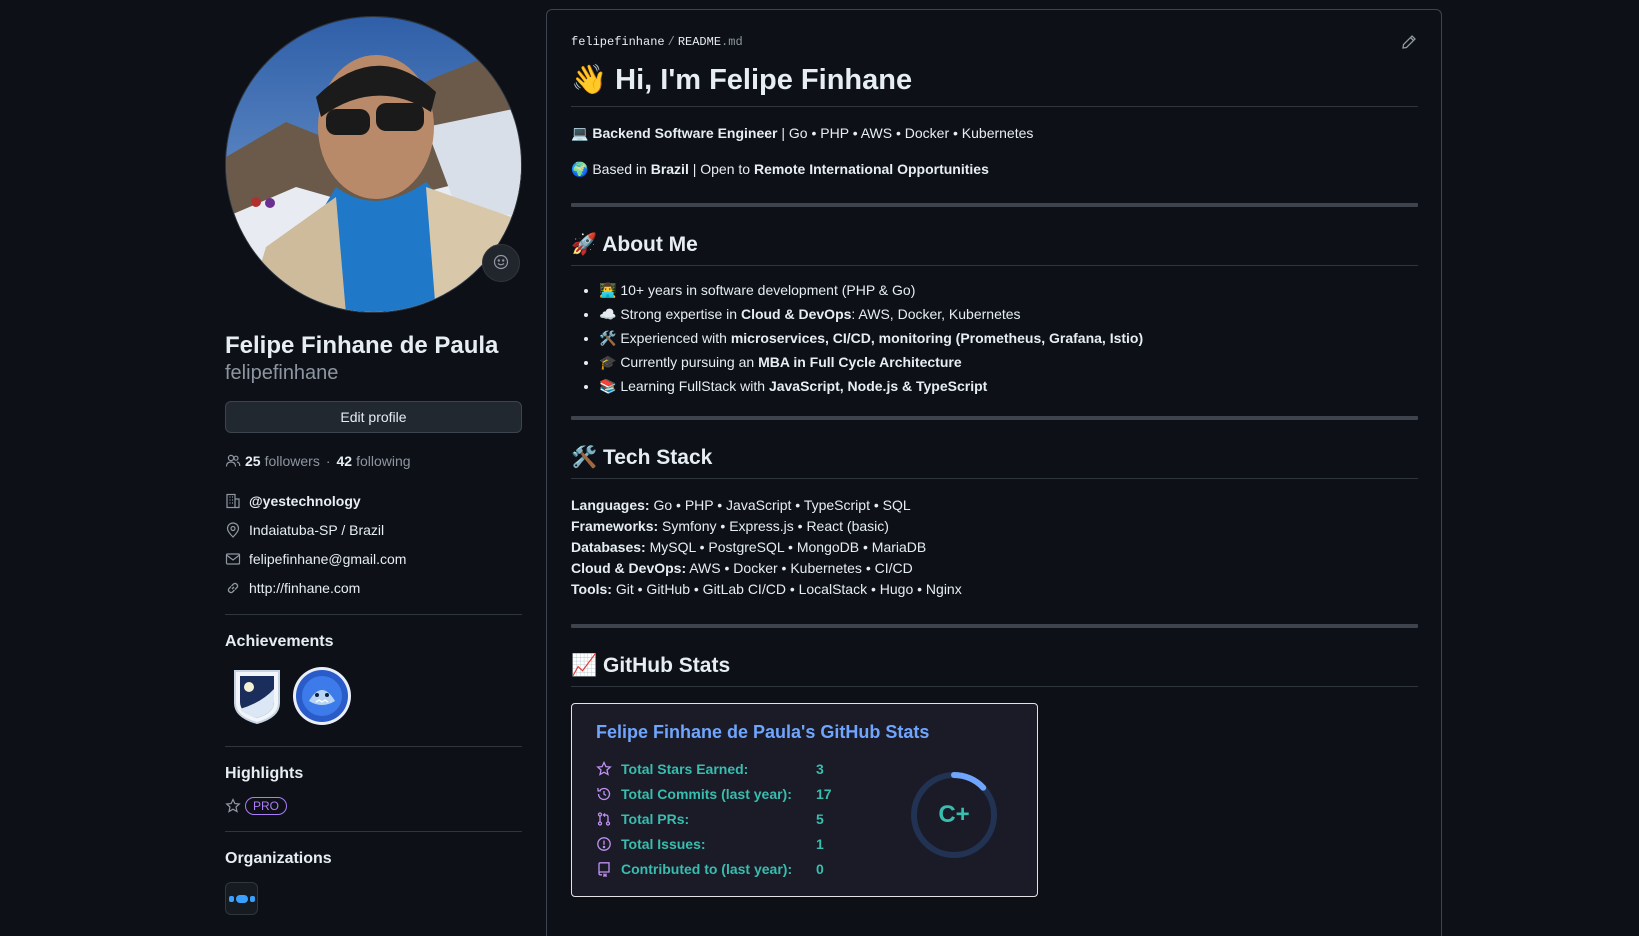 The width and height of the screenshot is (1639, 936). I want to click on breadcrumb-slash: /, so click(671, 42).